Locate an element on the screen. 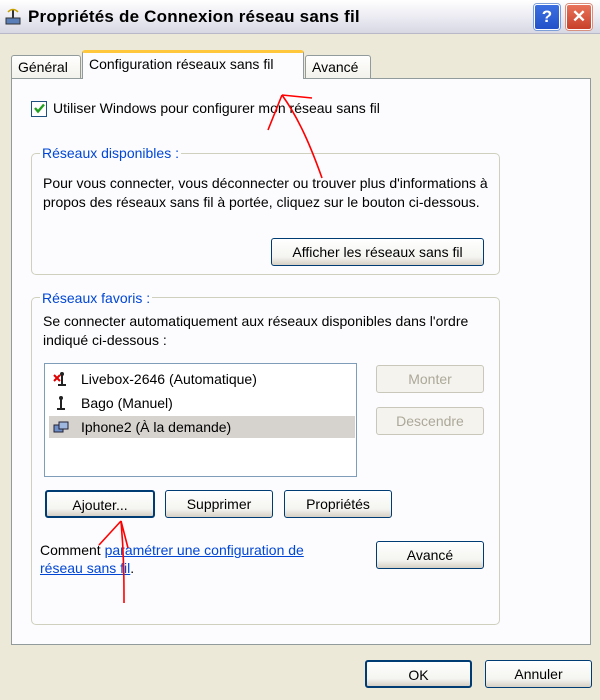 The height and width of the screenshot is (700, 600). tab-general: Général is located at coordinates (46, 67).